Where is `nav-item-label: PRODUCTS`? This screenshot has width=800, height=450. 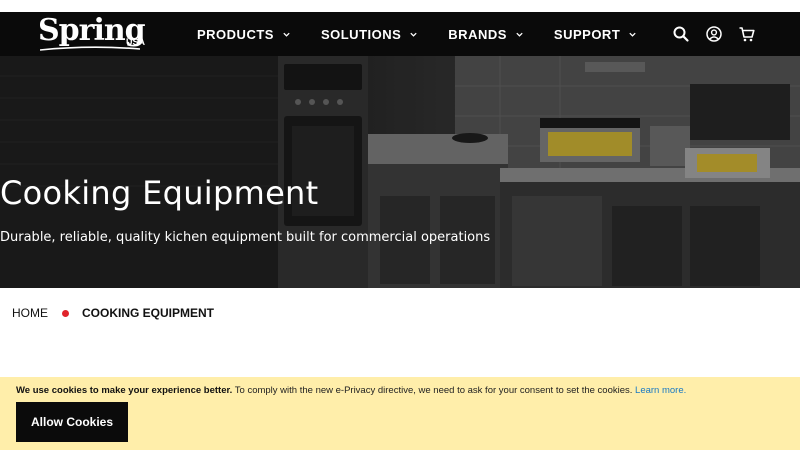
nav-item-label: PRODUCTS is located at coordinates (235, 34).